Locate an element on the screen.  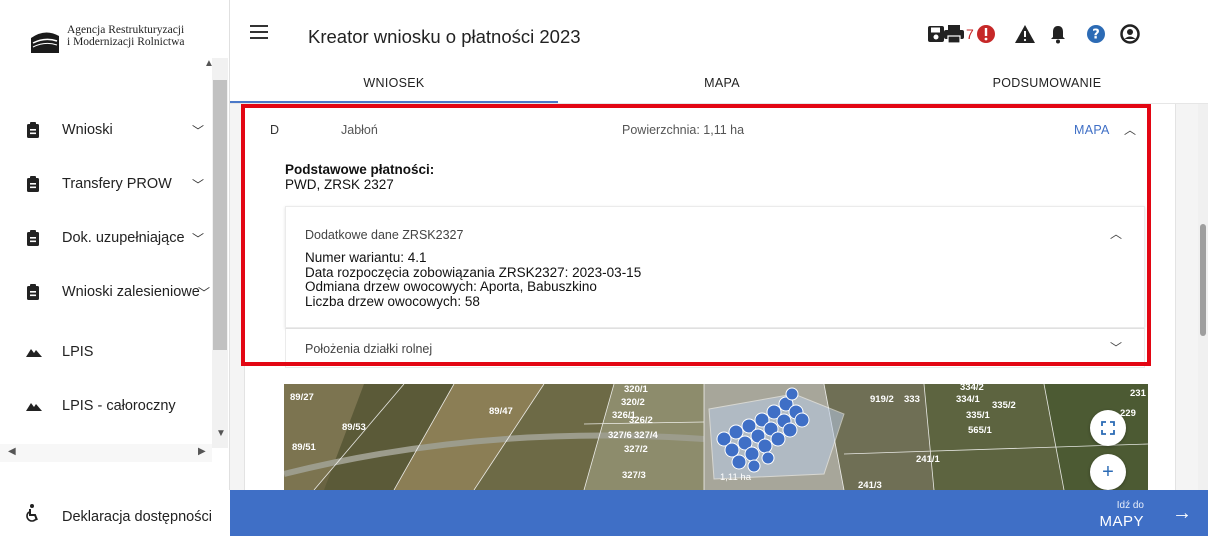
go-to-map-bar: Idź do MAPY → is located at coordinates (719, 513).